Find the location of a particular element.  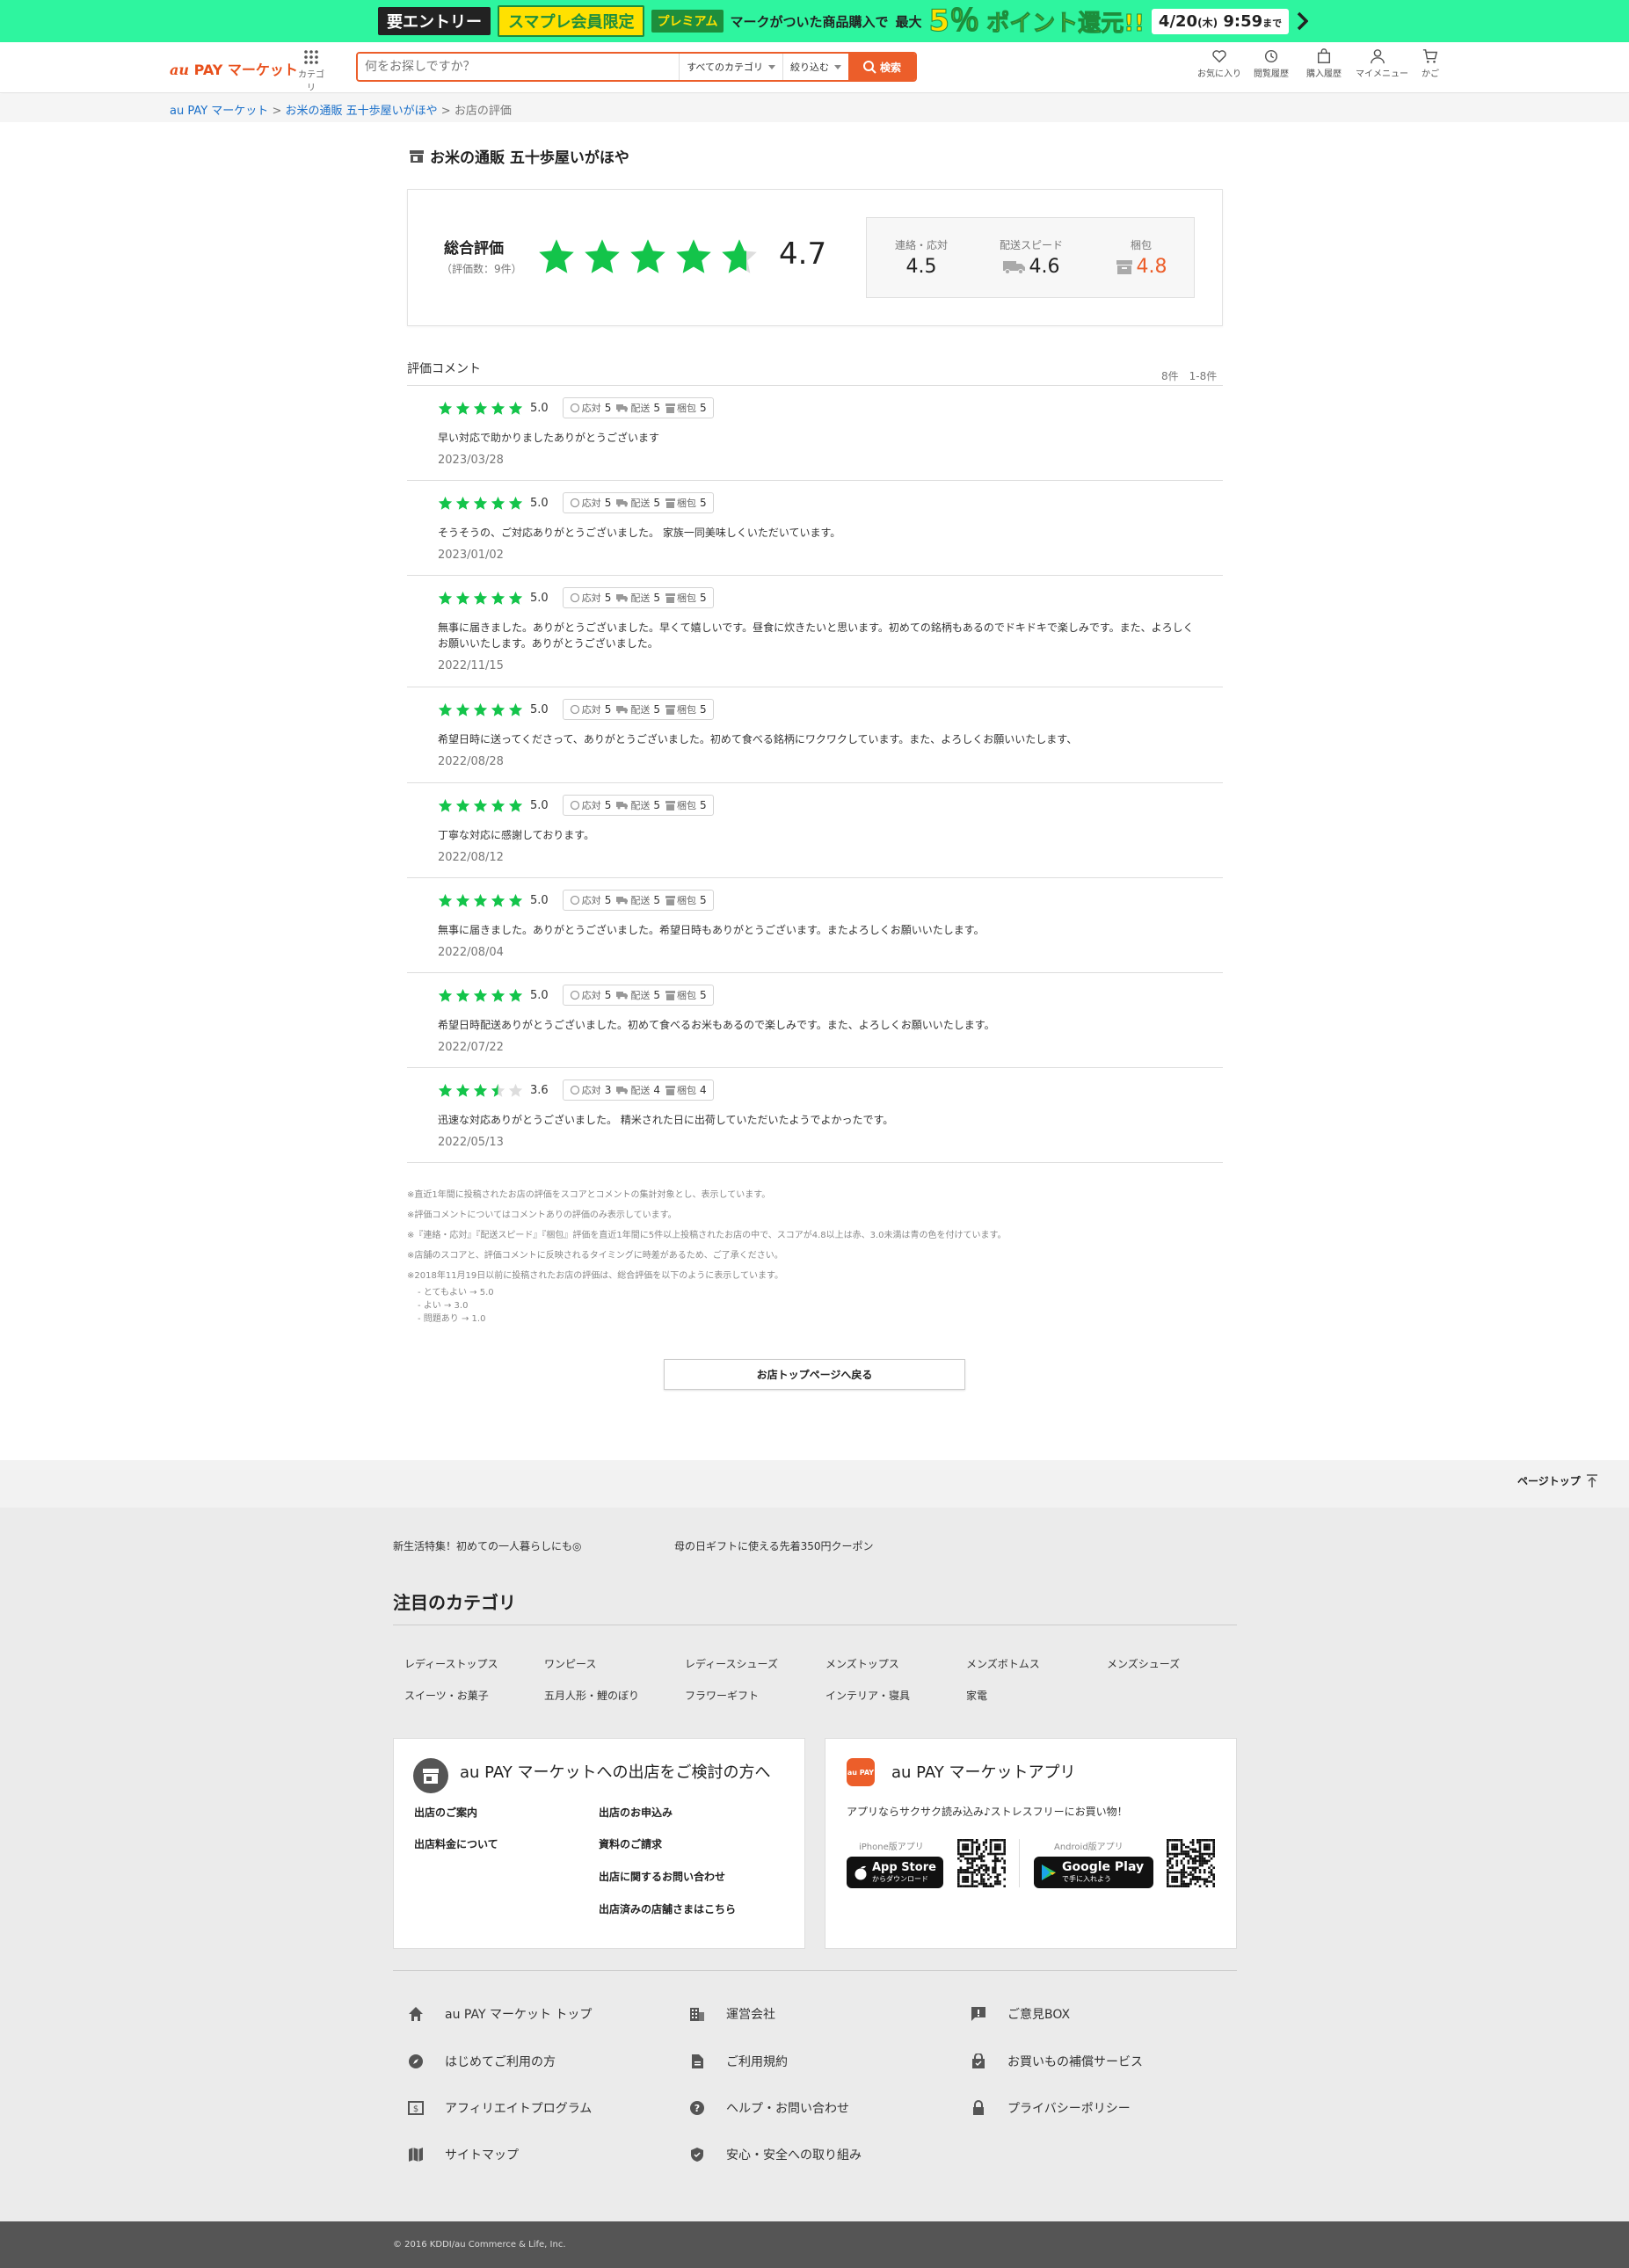

category-link: 五月人形・鯉のぼり is located at coordinates (591, 1696).